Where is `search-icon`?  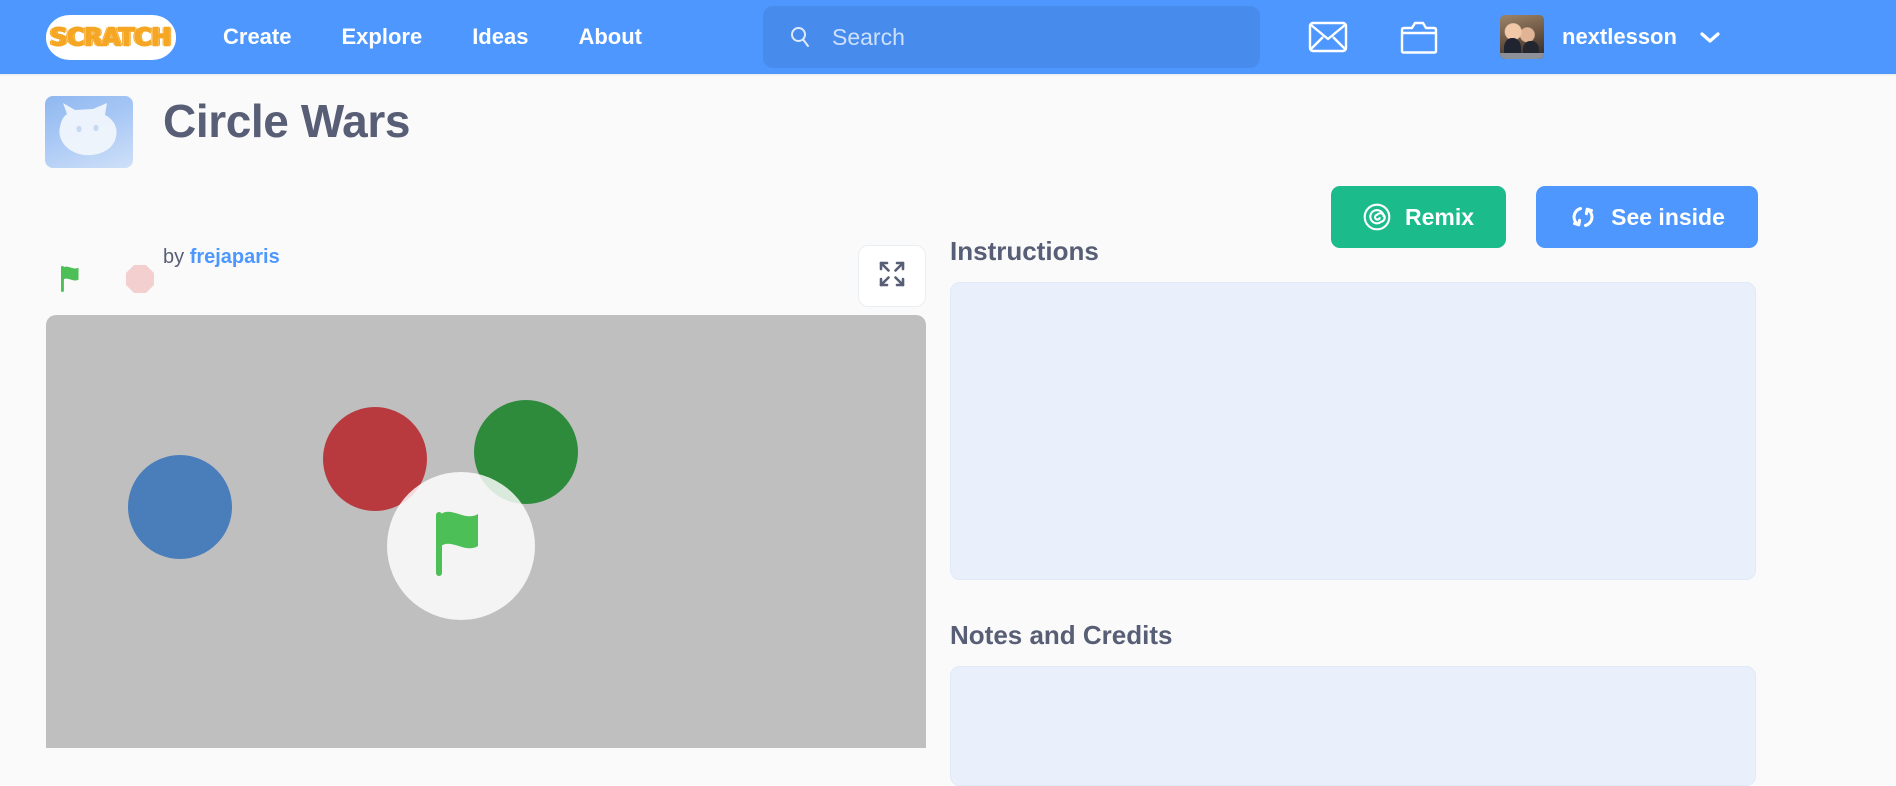 search-icon is located at coordinates (800, 37).